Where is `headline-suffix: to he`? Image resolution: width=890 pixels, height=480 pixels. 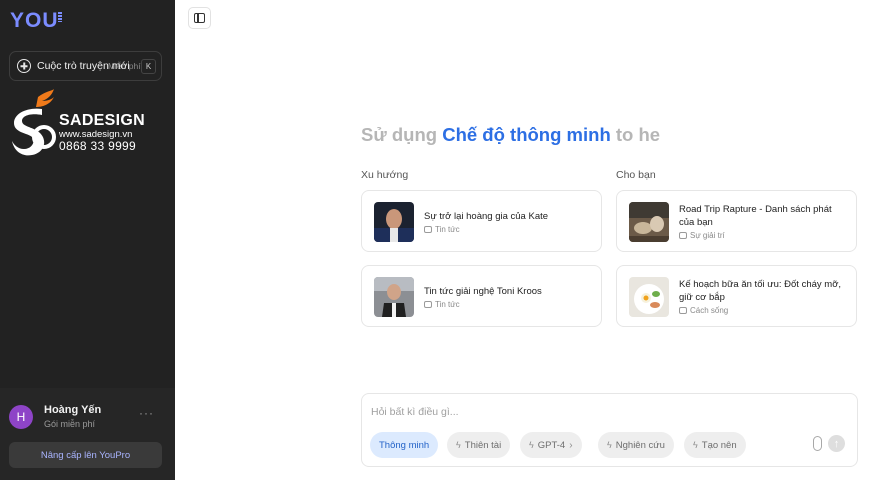
headline-suffix: to he is located at coordinates (635, 134).